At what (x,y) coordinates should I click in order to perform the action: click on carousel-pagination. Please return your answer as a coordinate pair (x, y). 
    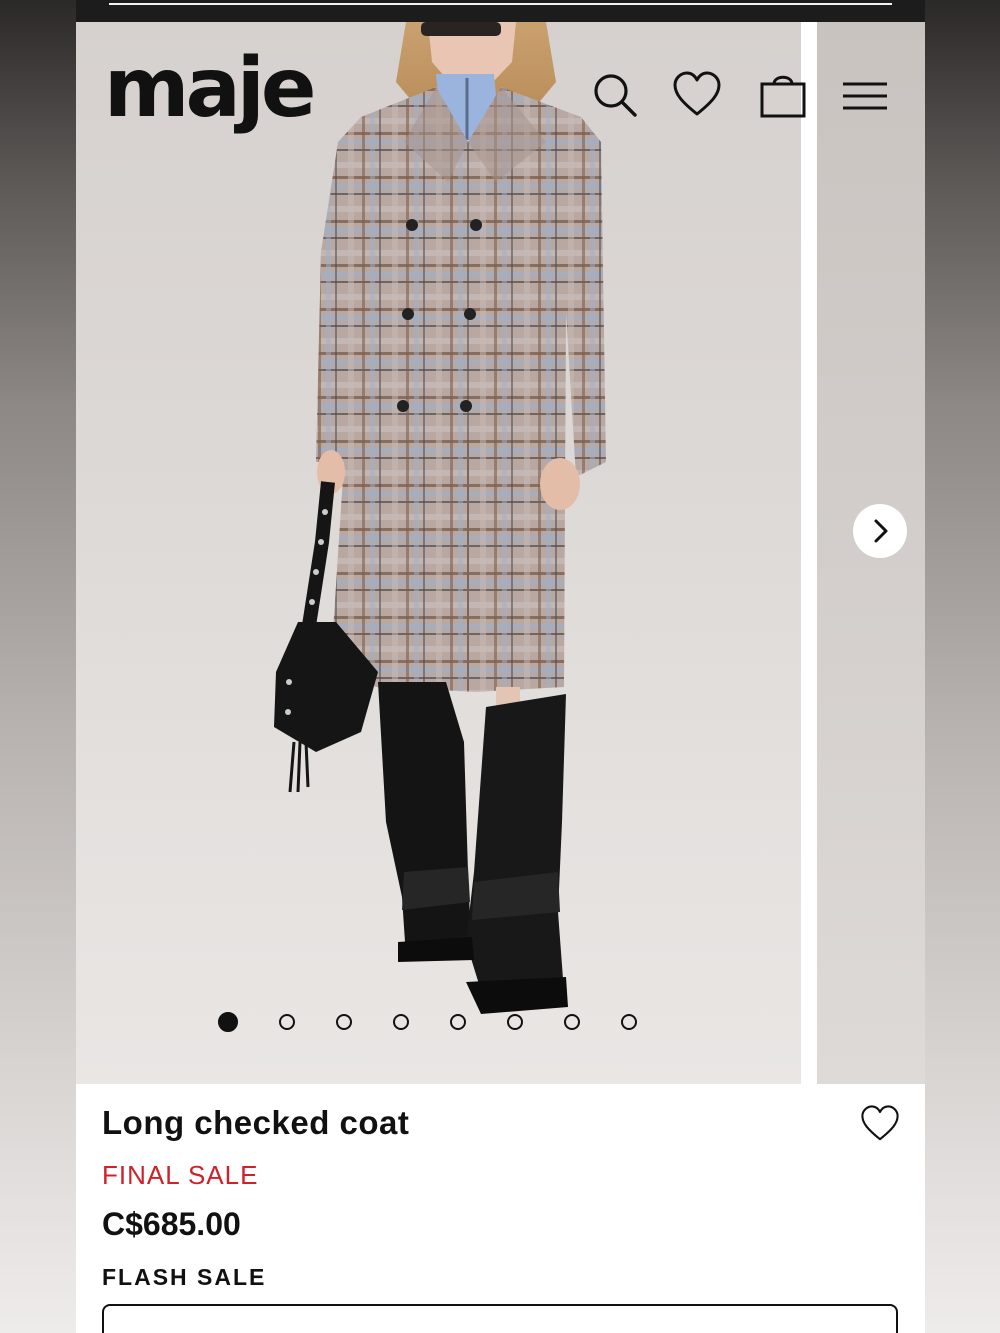
    Looking at the image, I should click on (427, 1022).